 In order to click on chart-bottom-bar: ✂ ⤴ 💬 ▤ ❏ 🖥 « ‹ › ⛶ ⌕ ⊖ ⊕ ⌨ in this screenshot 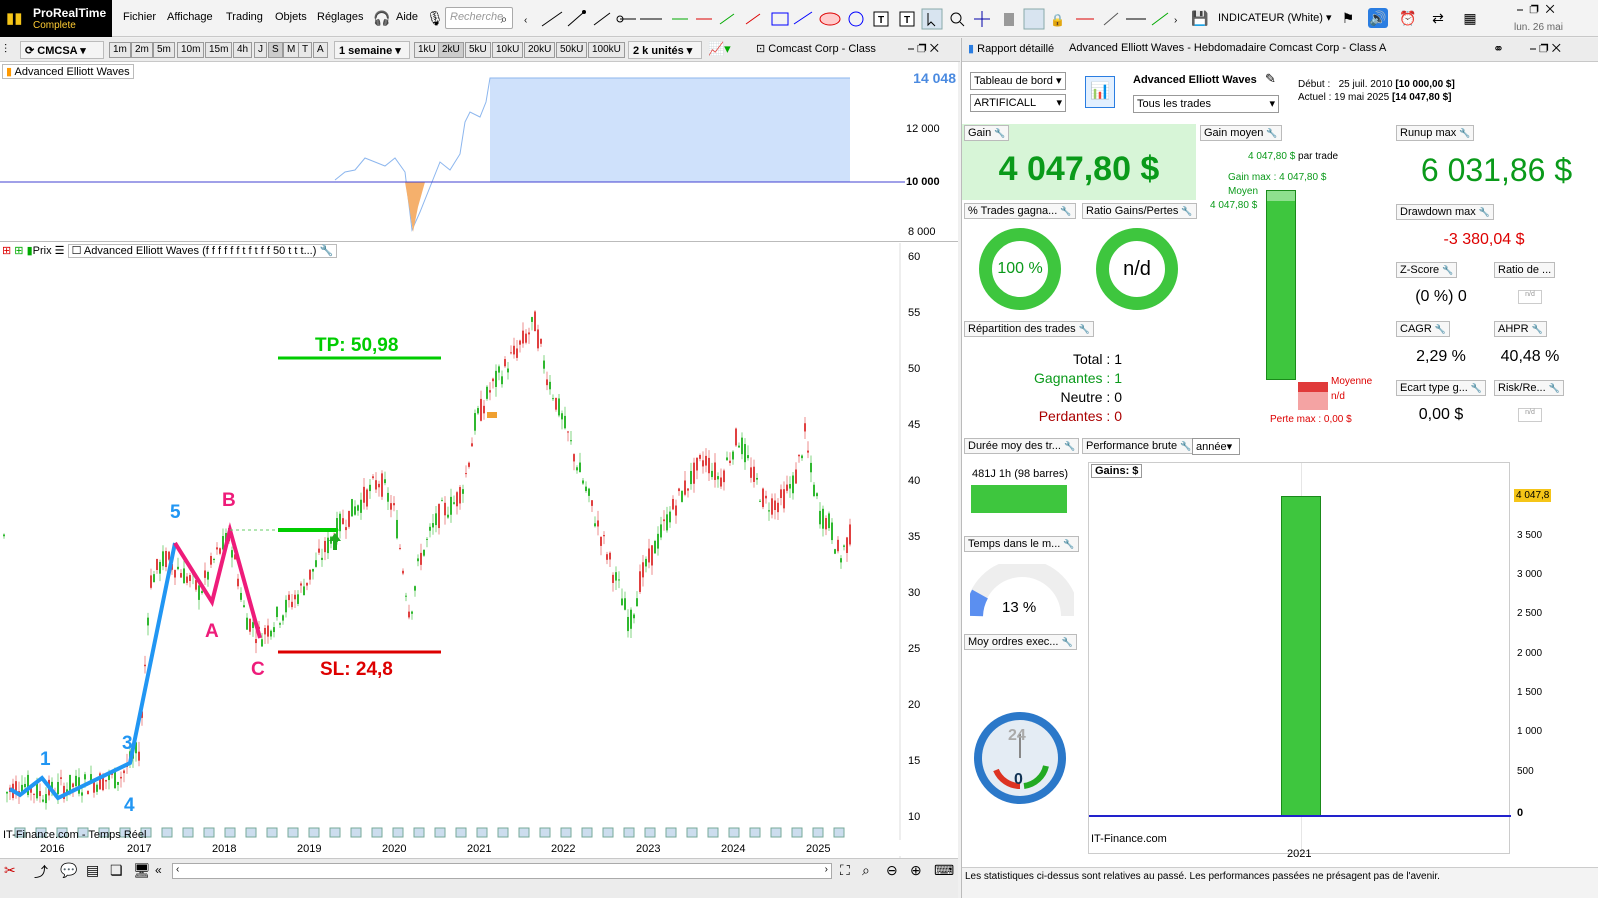, I will do `click(479, 878)`.